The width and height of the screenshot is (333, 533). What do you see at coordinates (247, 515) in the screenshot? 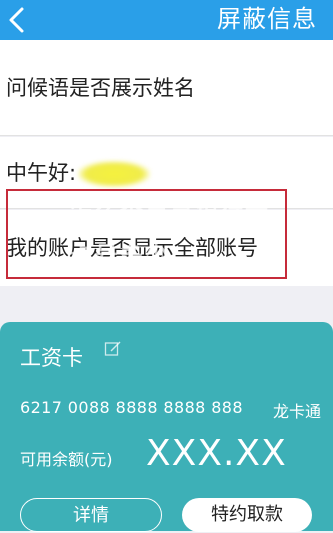
I see `special-withdraw-button: 特约取款` at bounding box center [247, 515].